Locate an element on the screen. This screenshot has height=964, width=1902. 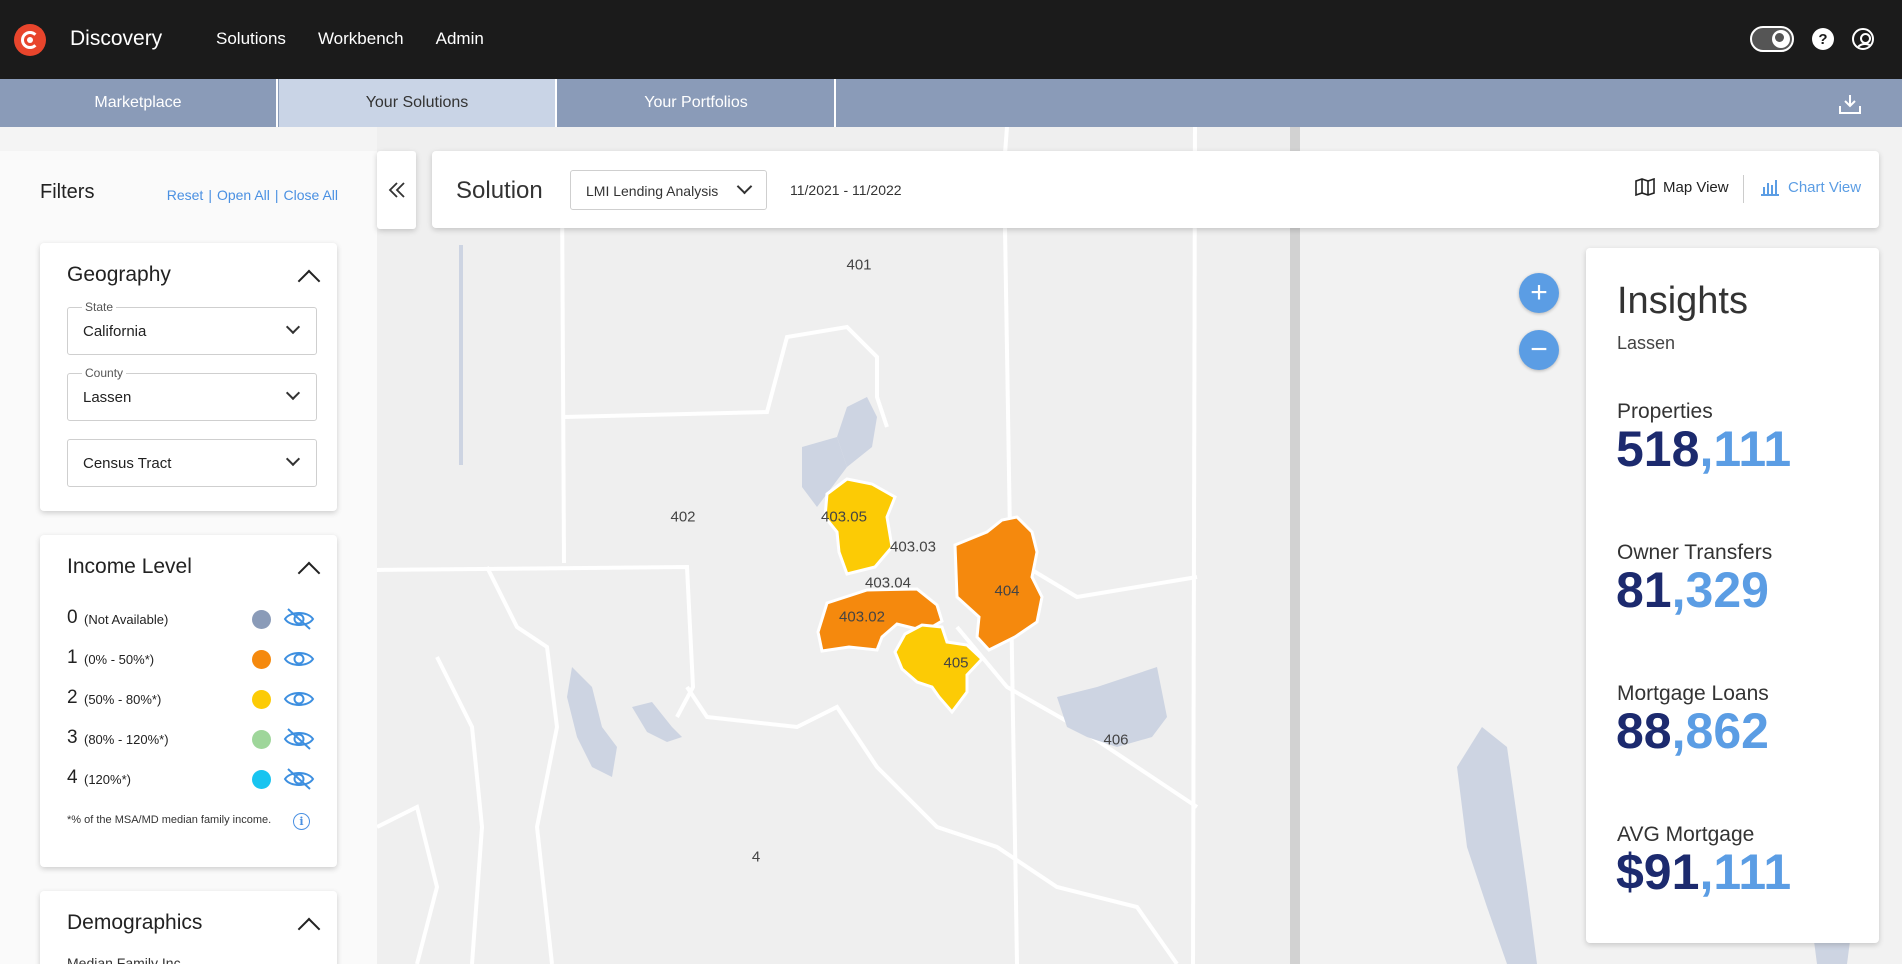
tract-label: 405 is located at coordinates (956, 663).